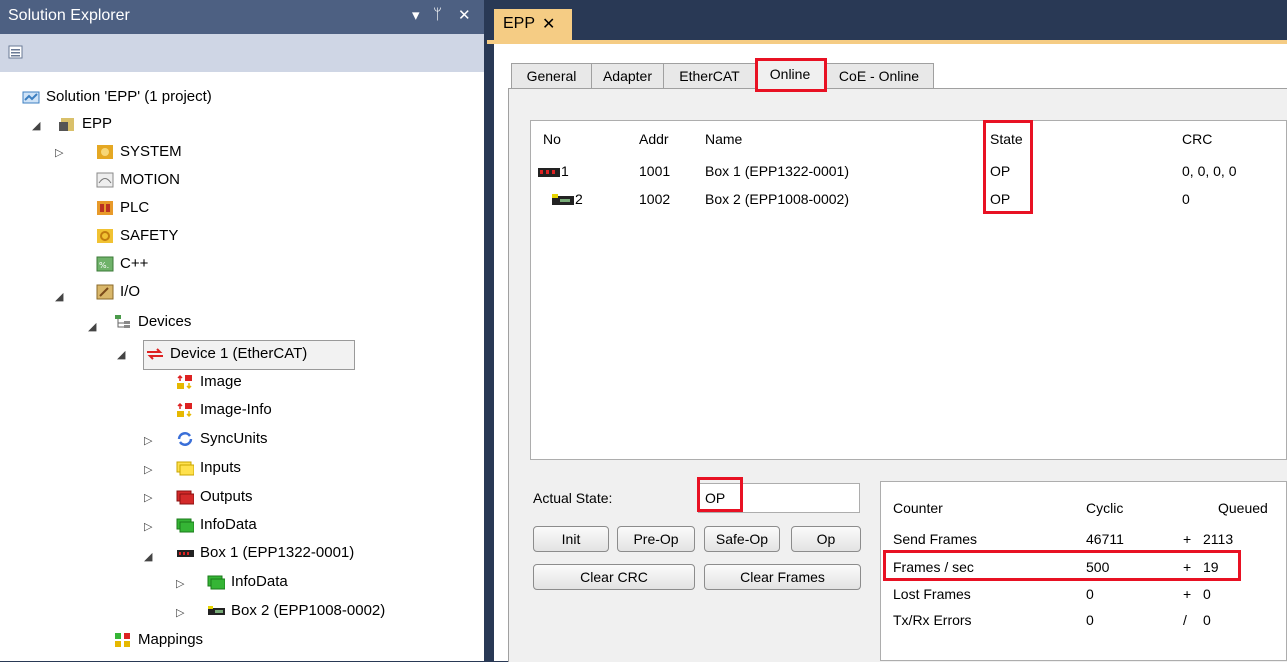 The height and width of the screenshot is (662, 1287). I want to click on column-header-crc: CRC, so click(1197, 139).